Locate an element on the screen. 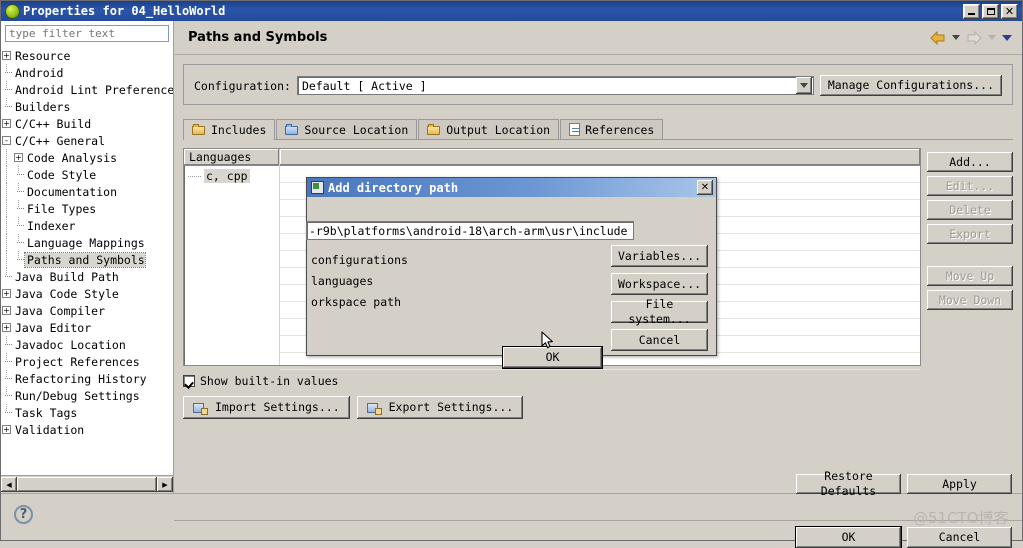  scroll-left-button: ◀ is located at coordinates (9, 484).